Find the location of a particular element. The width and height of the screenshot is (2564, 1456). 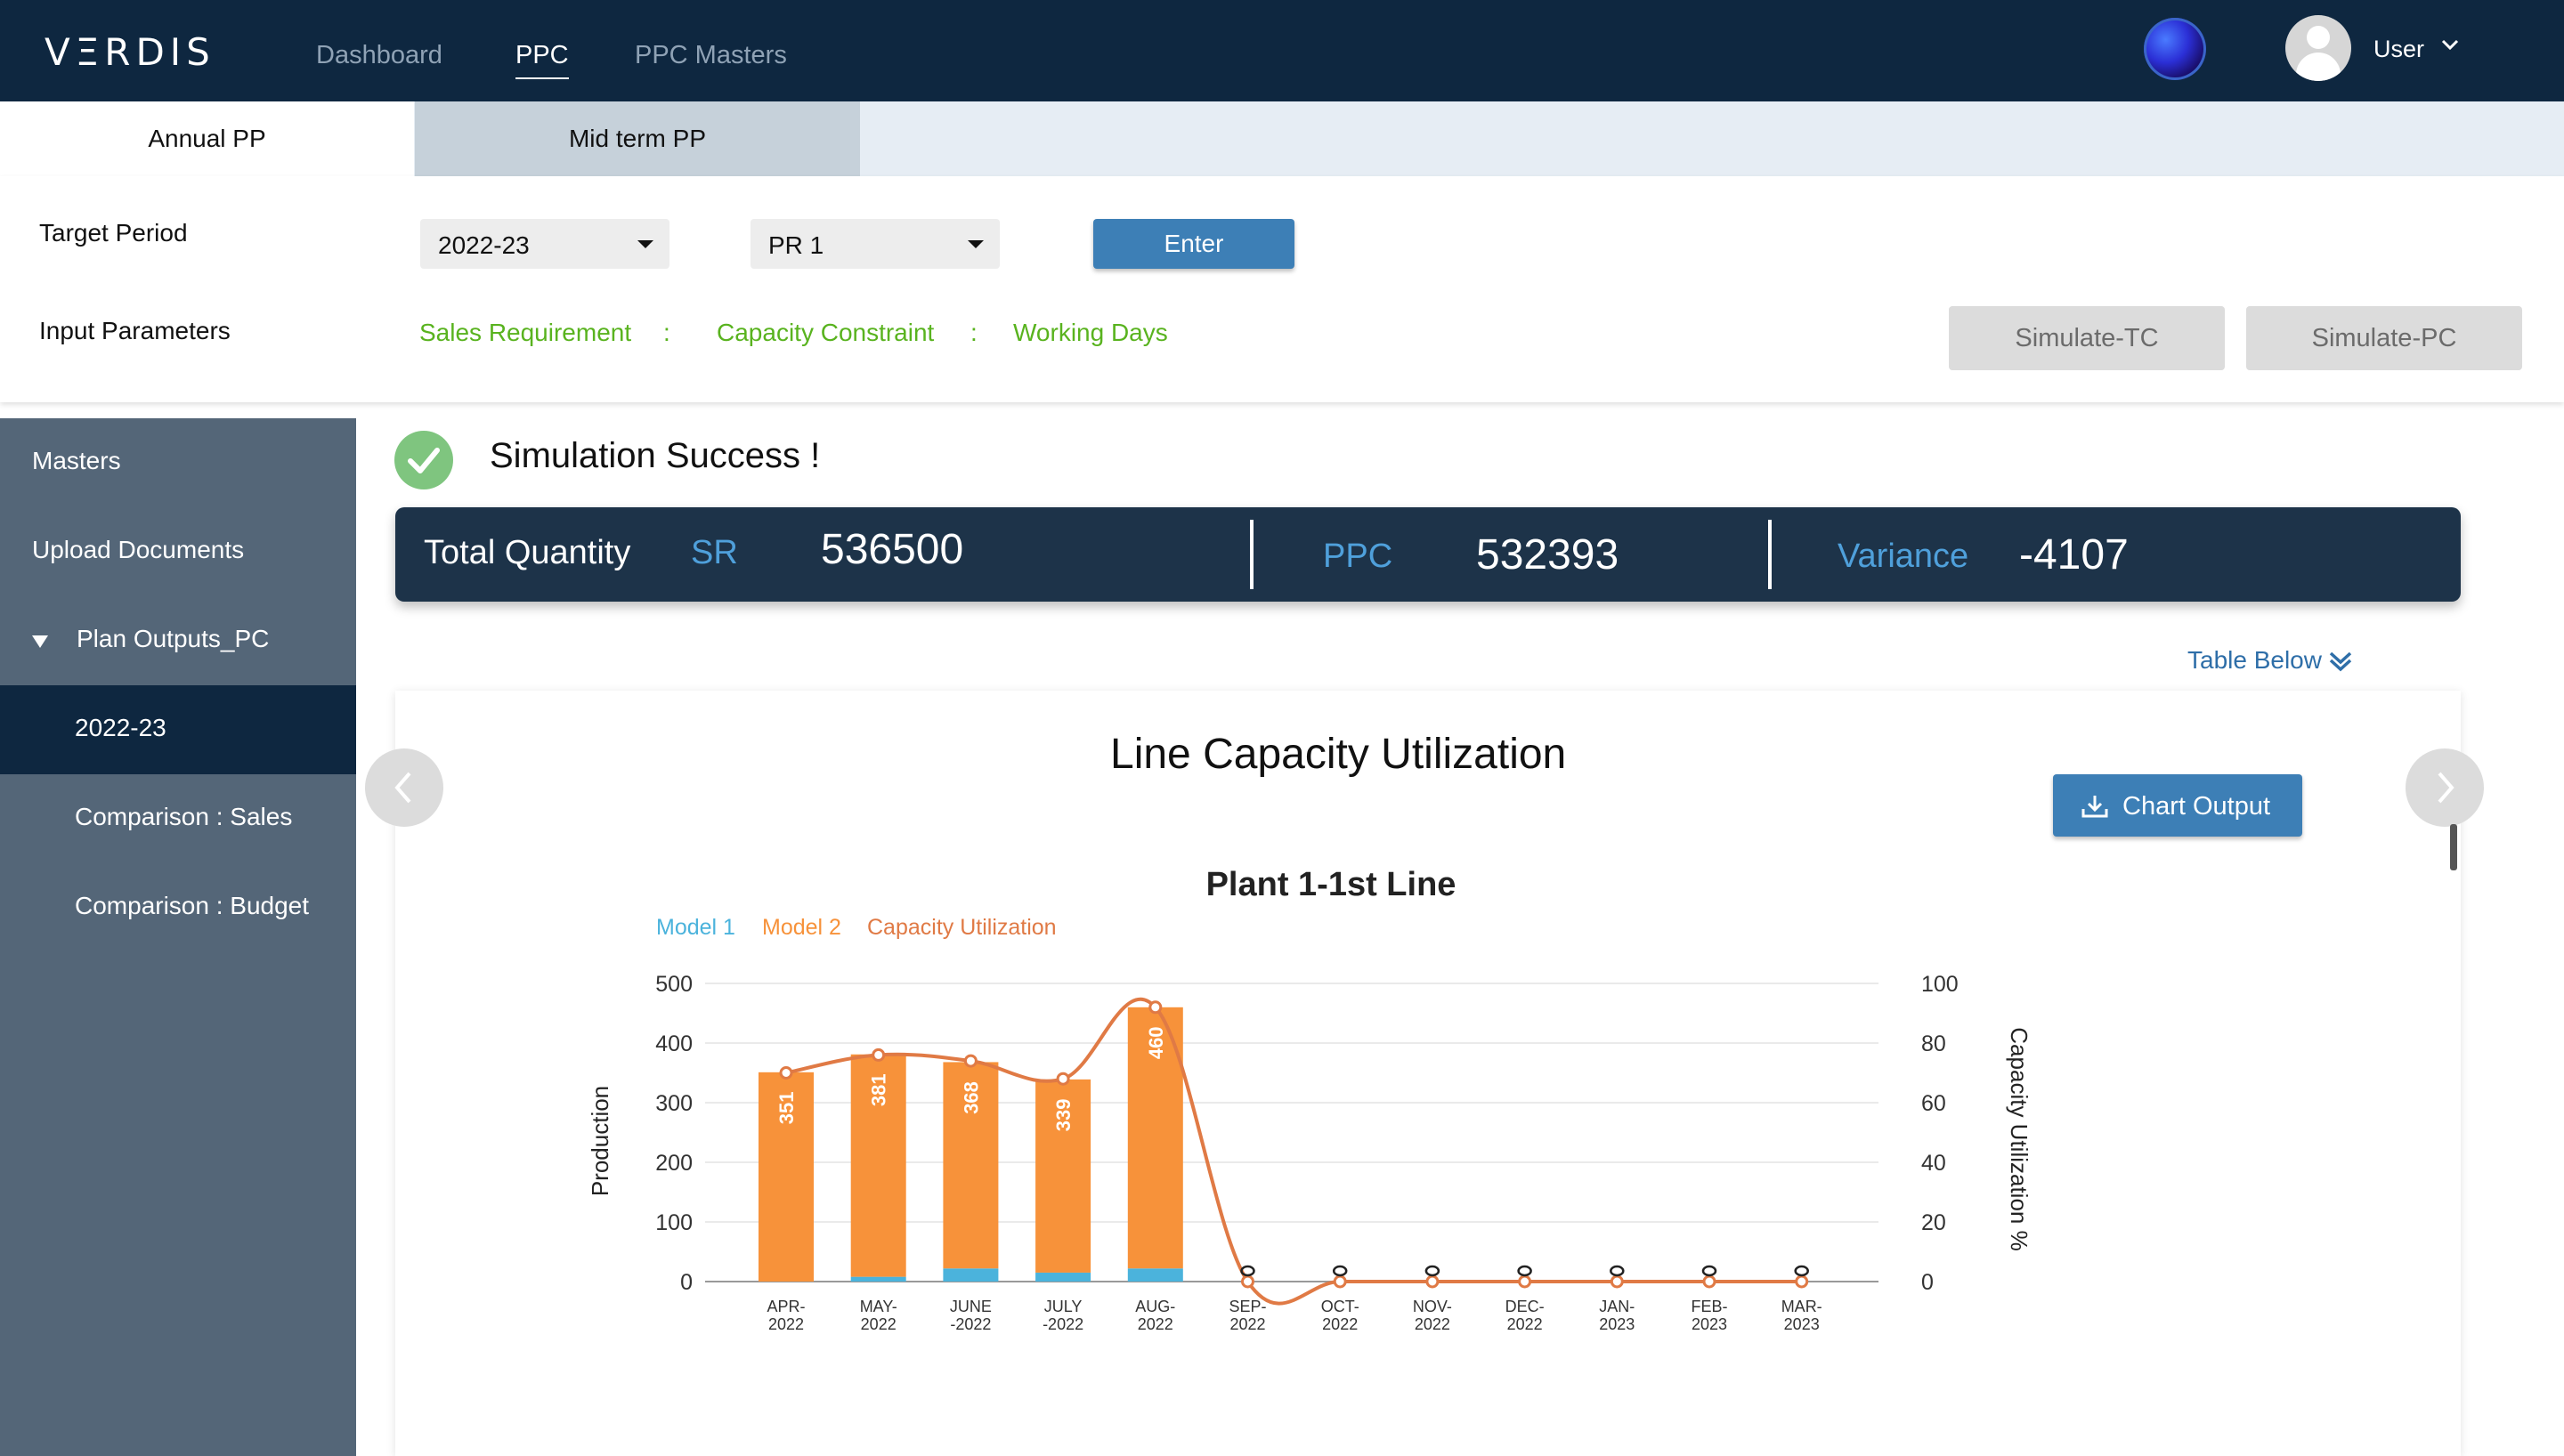

chevron-left-icon is located at coordinates (402, 788).